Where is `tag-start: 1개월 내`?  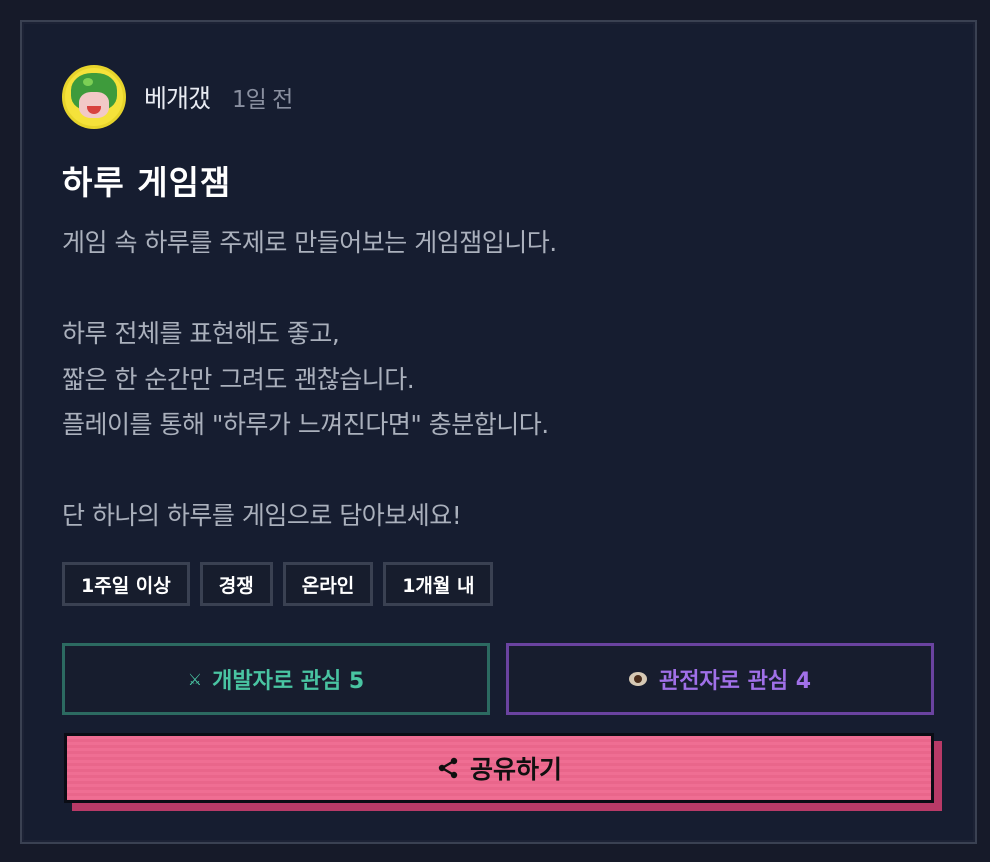 tag-start: 1개월 내 is located at coordinates (438, 584).